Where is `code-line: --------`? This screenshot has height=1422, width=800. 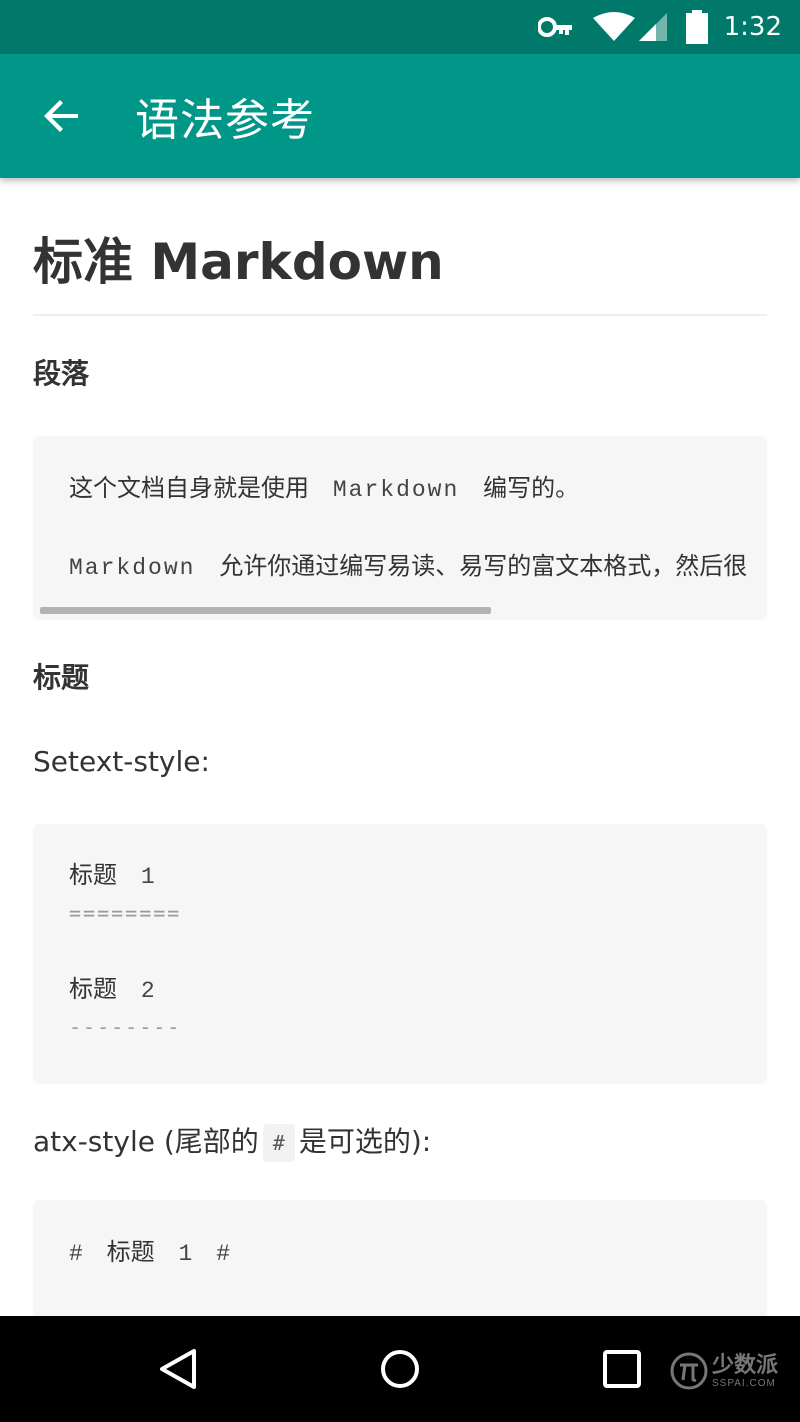
code-line: -------- is located at coordinates (125, 1027).